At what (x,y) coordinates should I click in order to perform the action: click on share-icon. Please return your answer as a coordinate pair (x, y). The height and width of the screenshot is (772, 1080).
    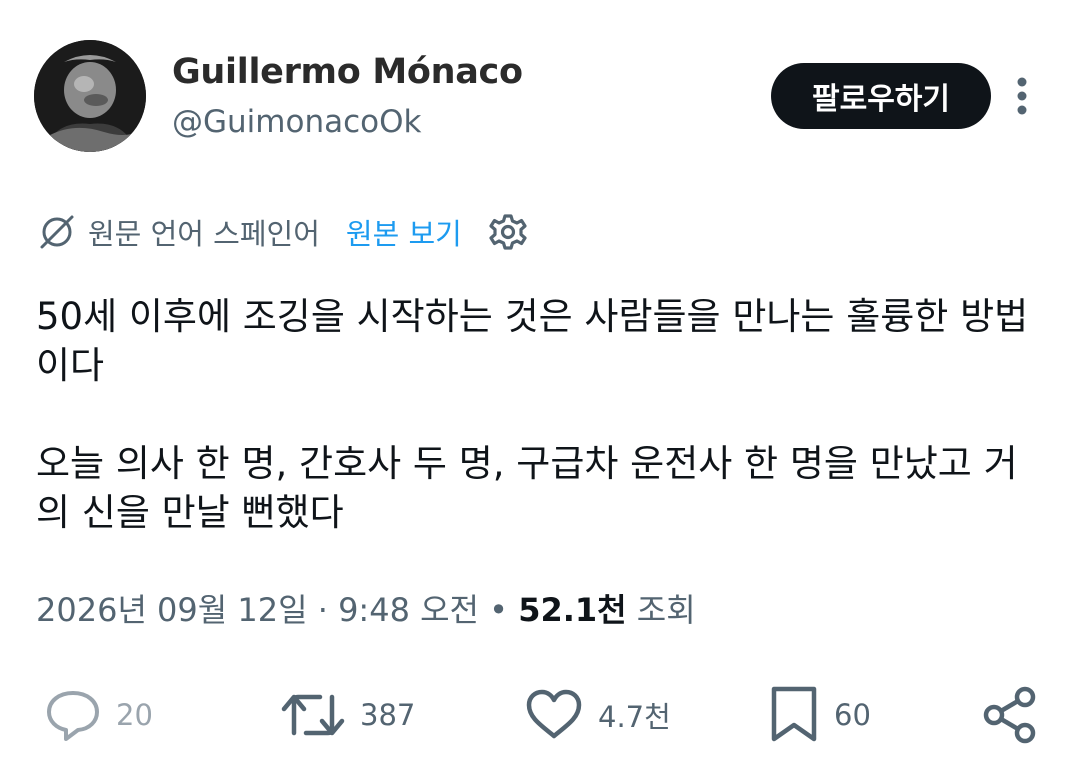
    Looking at the image, I should click on (1009, 715).